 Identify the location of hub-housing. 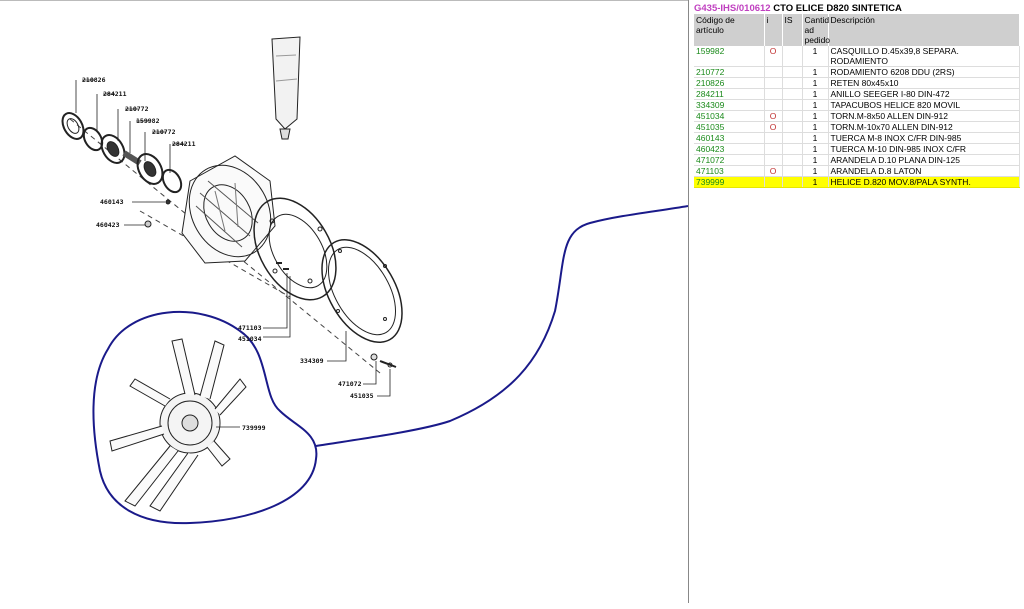
(228, 209).